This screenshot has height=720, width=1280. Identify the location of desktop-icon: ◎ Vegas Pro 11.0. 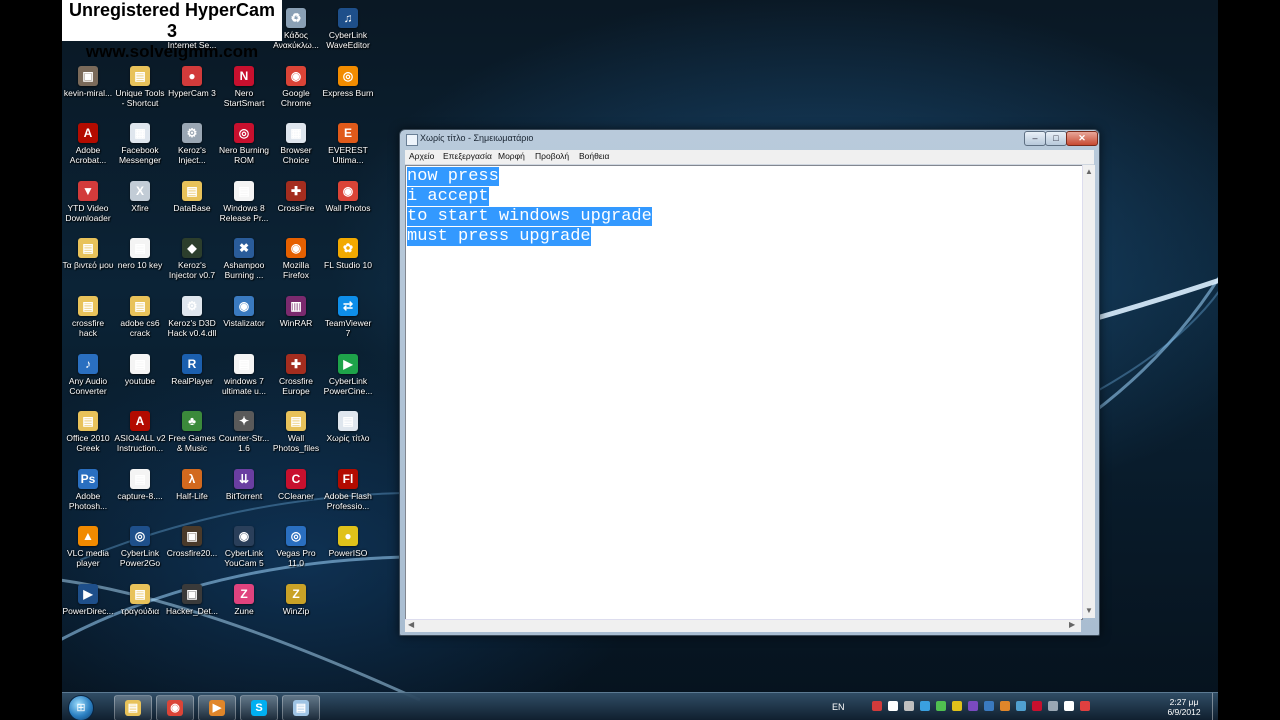
(296, 553).